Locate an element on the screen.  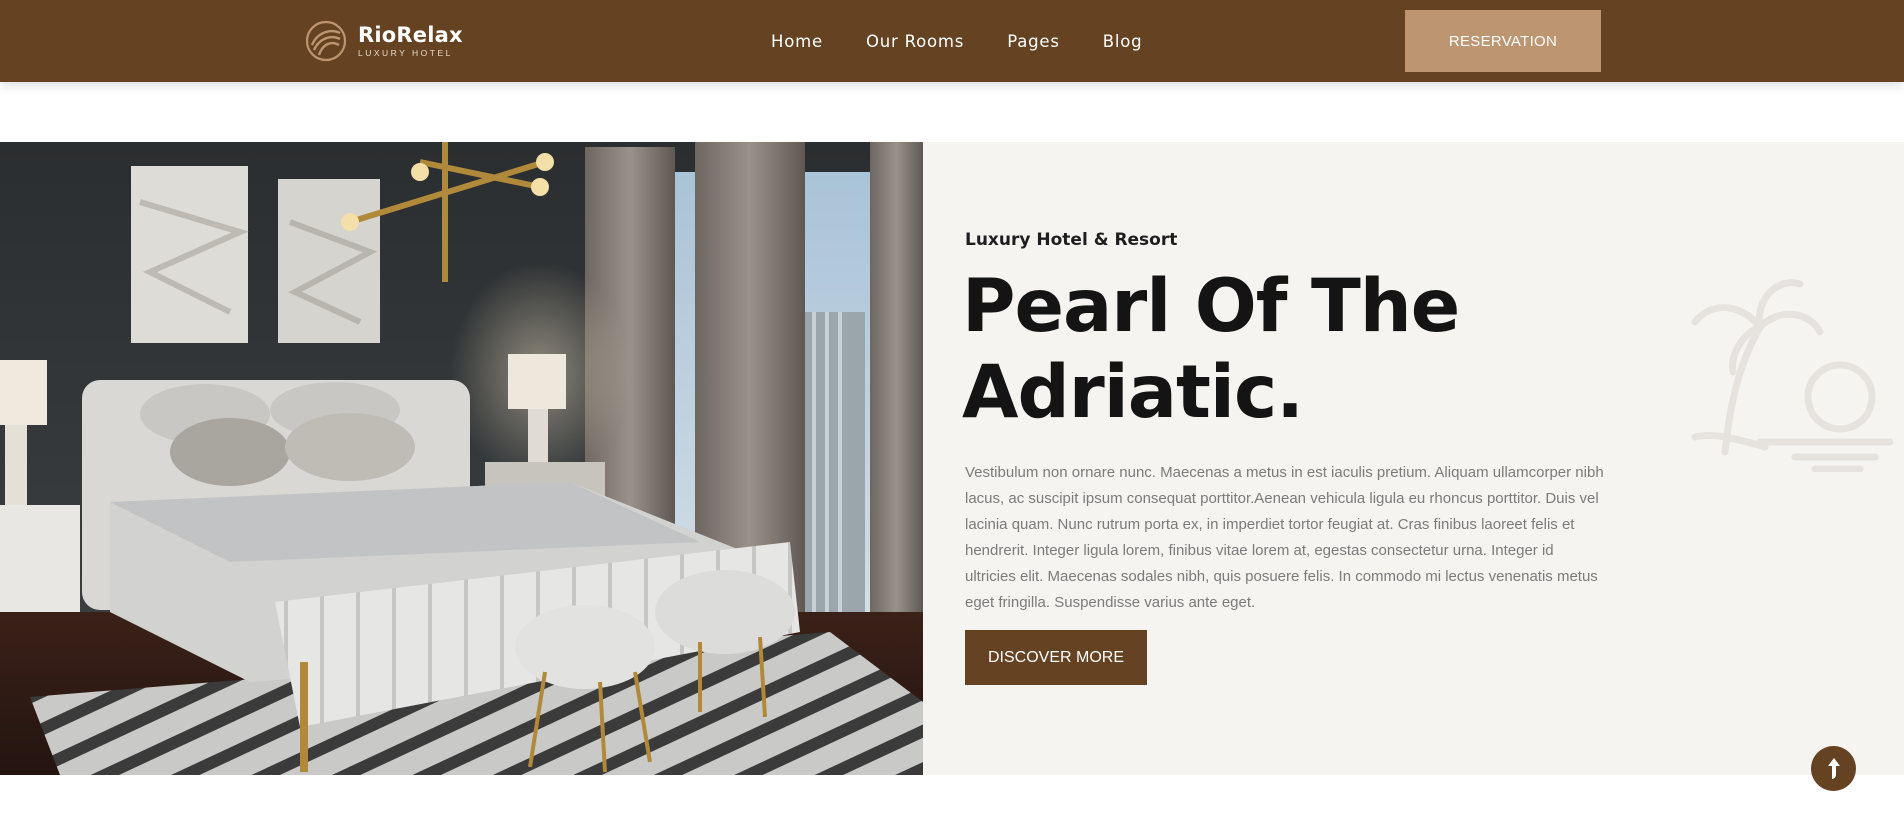
brand-name: RioRelax is located at coordinates (410, 35).